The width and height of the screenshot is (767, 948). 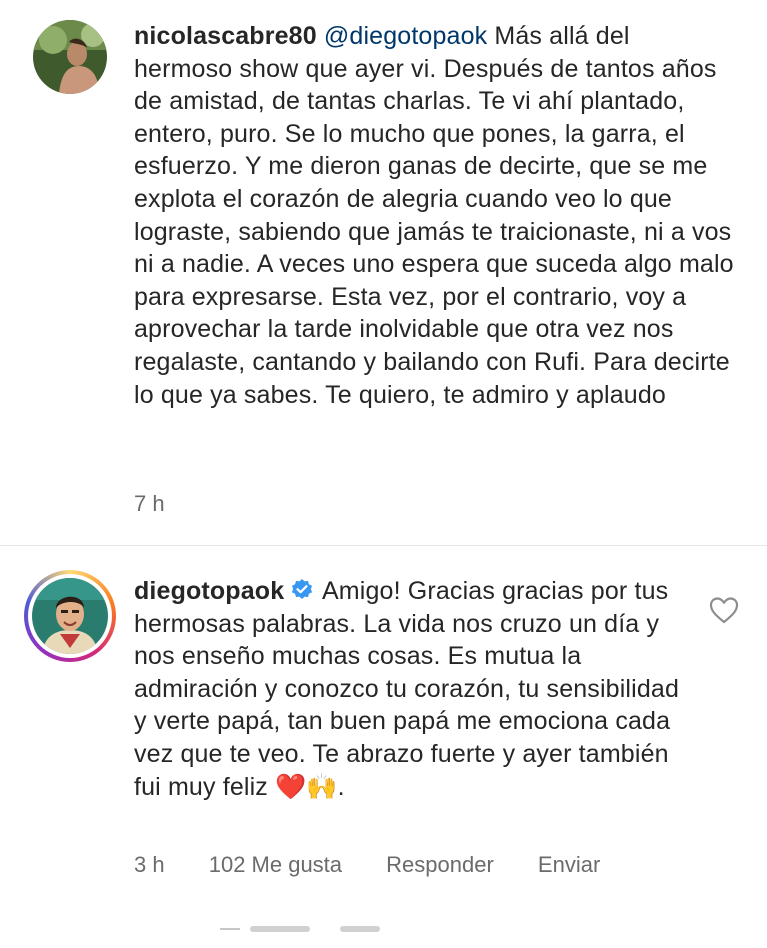 What do you see at coordinates (225, 36) in the screenshot?
I see `comment-username: nicolascabre80` at bounding box center [225, 36].